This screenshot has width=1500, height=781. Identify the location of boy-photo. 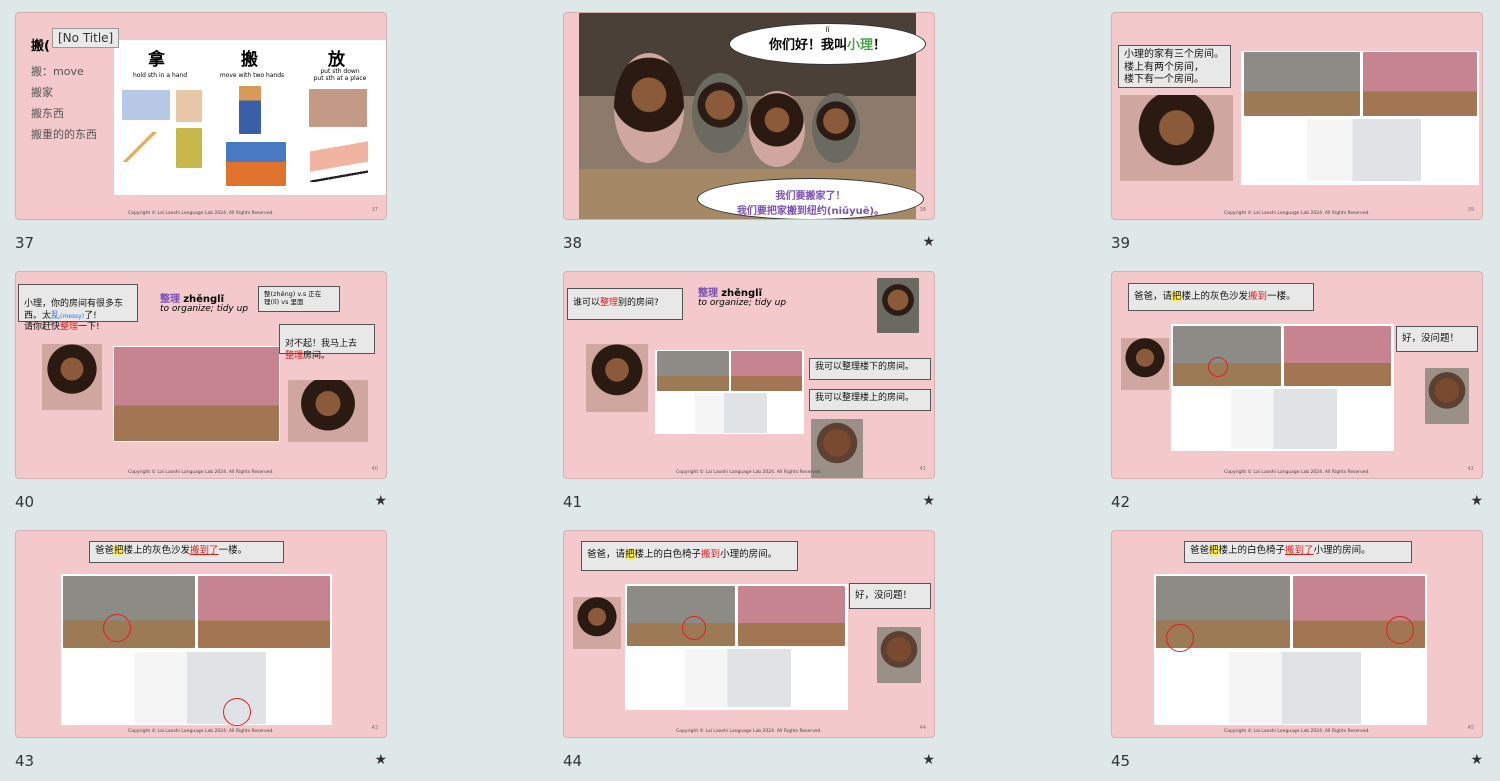
(898, 305).